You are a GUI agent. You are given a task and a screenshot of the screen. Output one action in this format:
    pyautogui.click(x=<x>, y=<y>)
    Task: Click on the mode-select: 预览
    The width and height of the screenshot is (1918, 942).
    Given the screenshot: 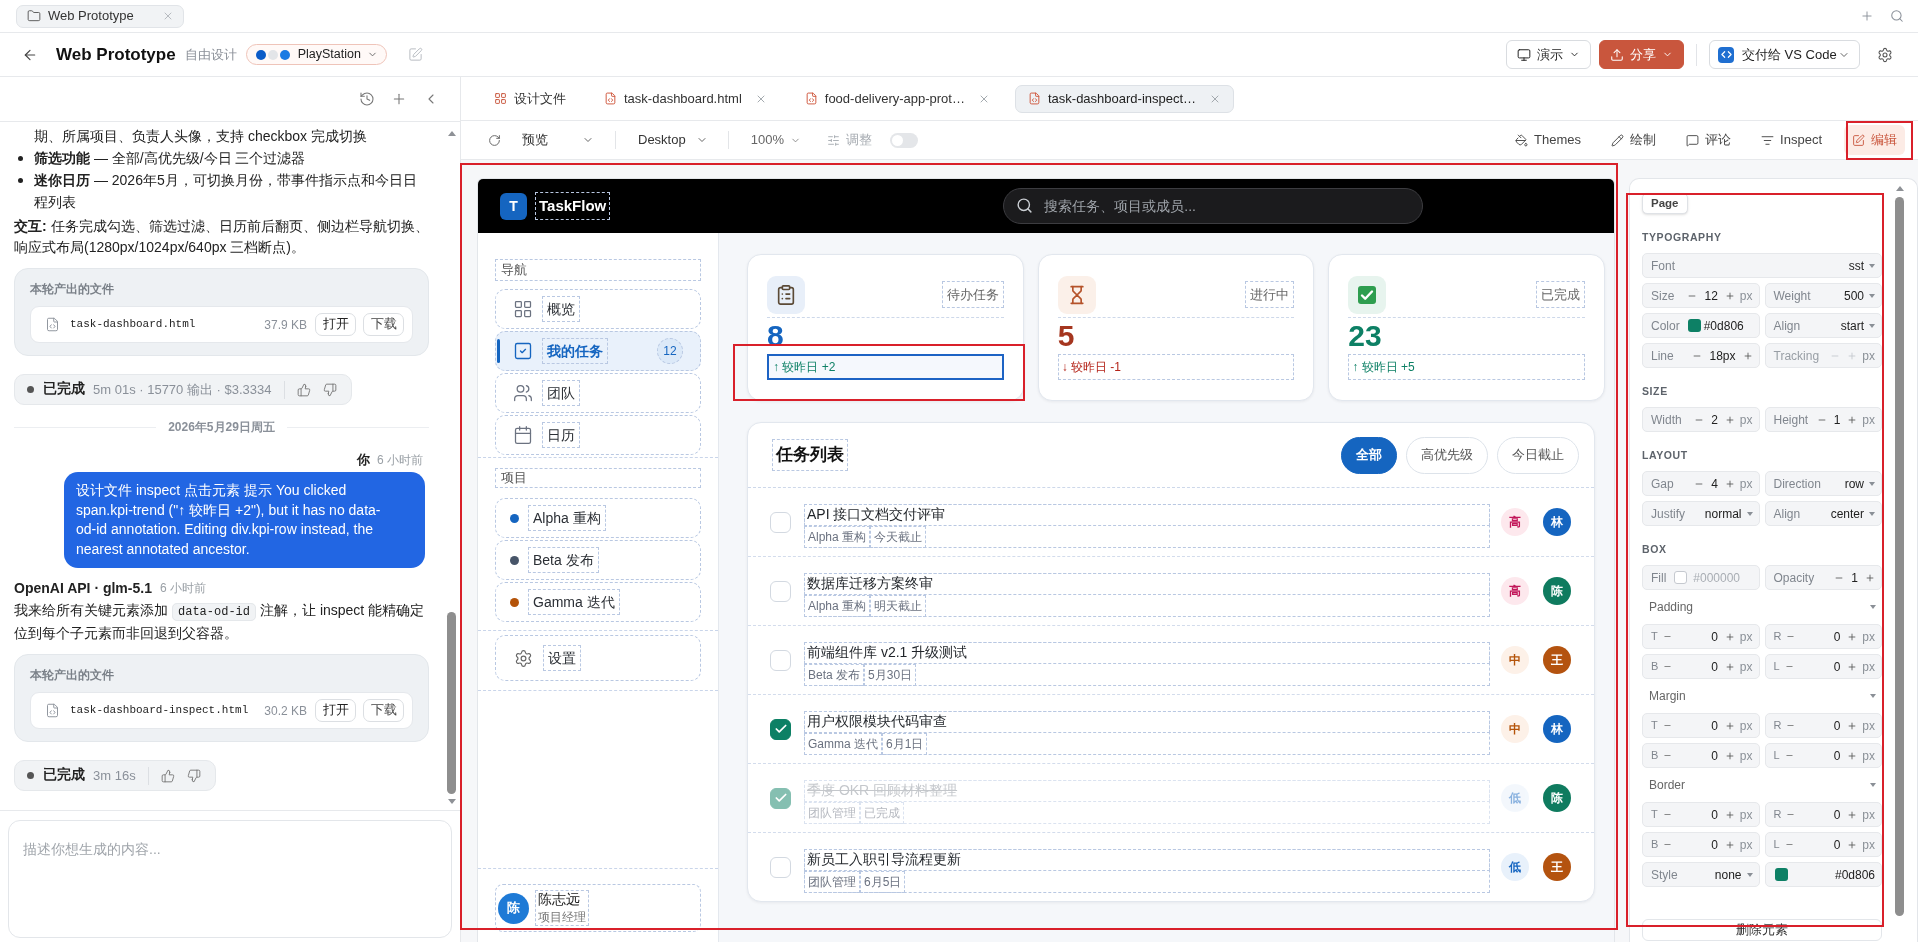 What is the action you would take?
    pyautogui.click(x=558, y=140)
    